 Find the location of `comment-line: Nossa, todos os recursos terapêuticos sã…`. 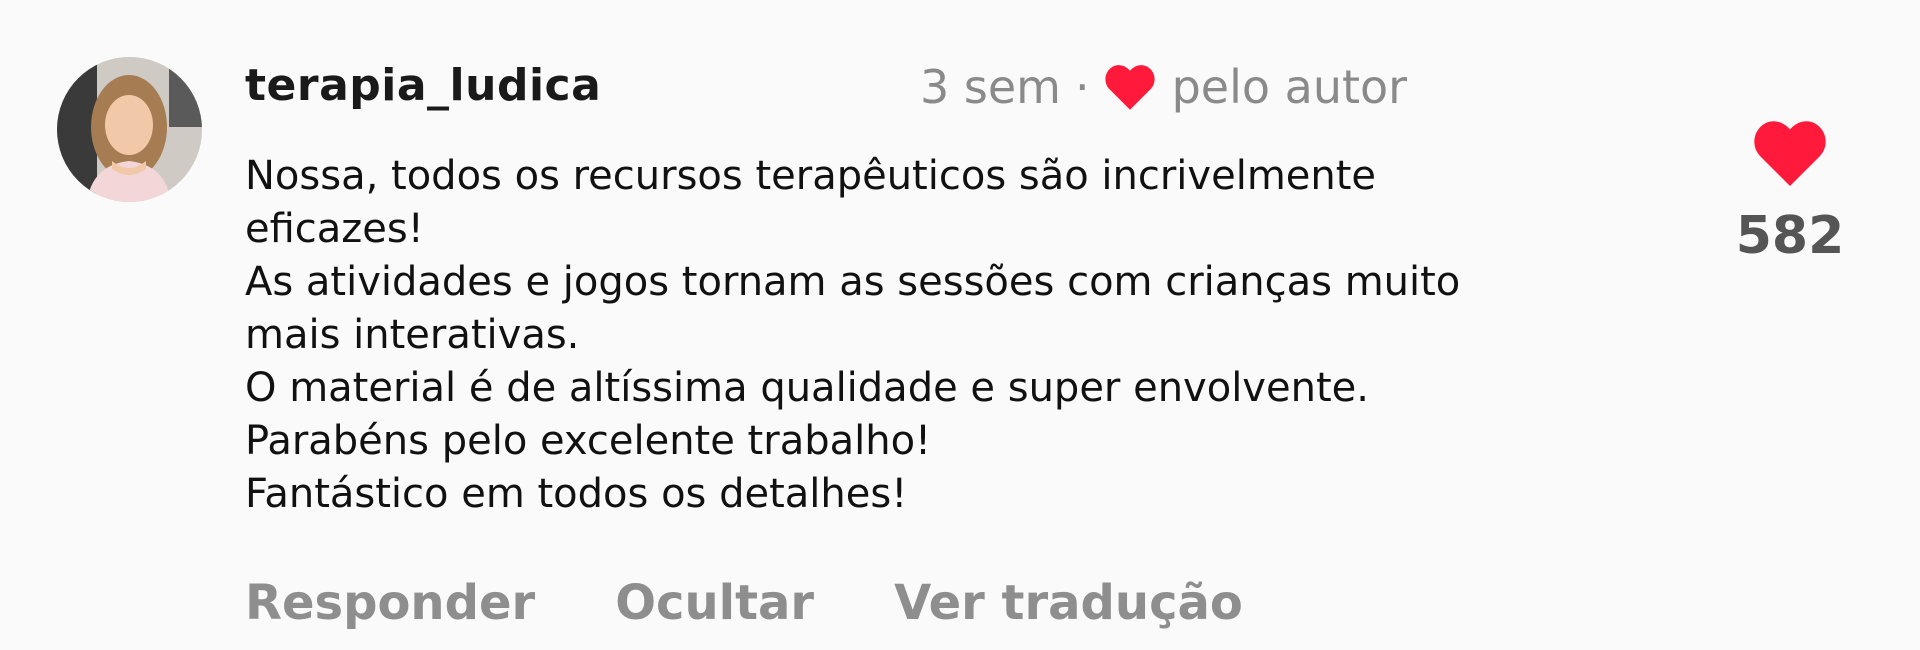

comment-line: Nossa, todos os recursos terapêuticos sã… is located at coordinates (811, 176).